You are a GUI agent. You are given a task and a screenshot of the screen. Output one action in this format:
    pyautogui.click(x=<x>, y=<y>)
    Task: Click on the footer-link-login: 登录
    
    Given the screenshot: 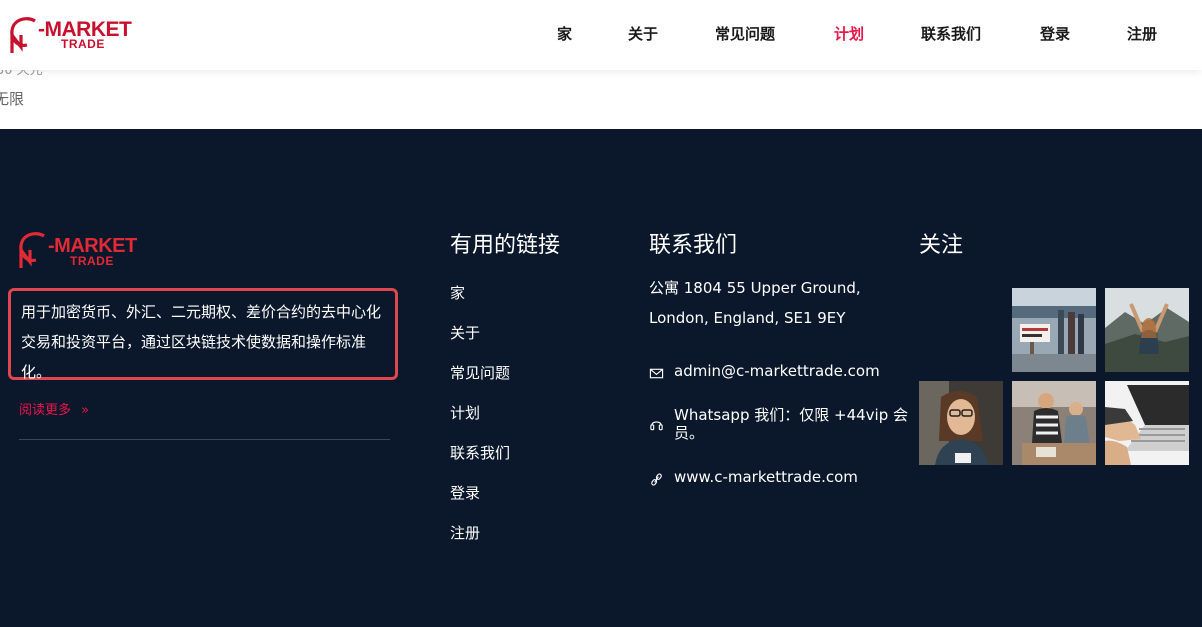 What is the action you would take?
    pyautogui.click(x=465, y=492)
    